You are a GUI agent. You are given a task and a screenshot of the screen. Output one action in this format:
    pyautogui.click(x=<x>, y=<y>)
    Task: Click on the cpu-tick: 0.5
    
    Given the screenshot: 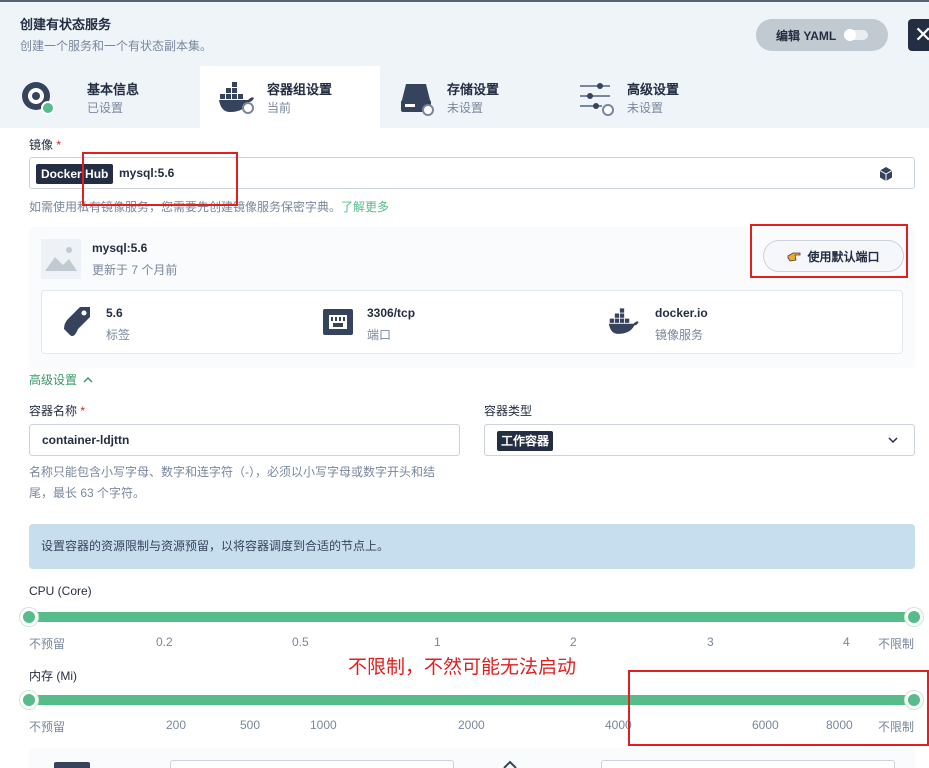 What is the action you would take?
    pyautogui.click(x=300, y=642)
    